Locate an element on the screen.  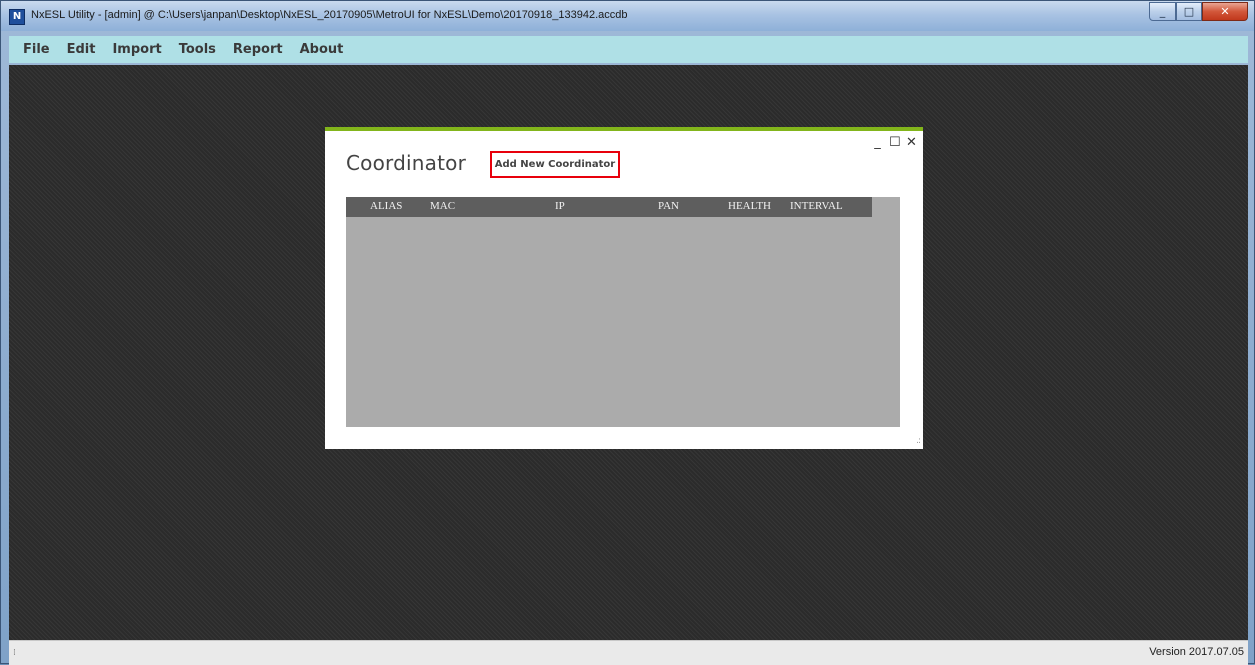
dialog-controls: _ ☐ ✕ is located at coordinates (894, 143).